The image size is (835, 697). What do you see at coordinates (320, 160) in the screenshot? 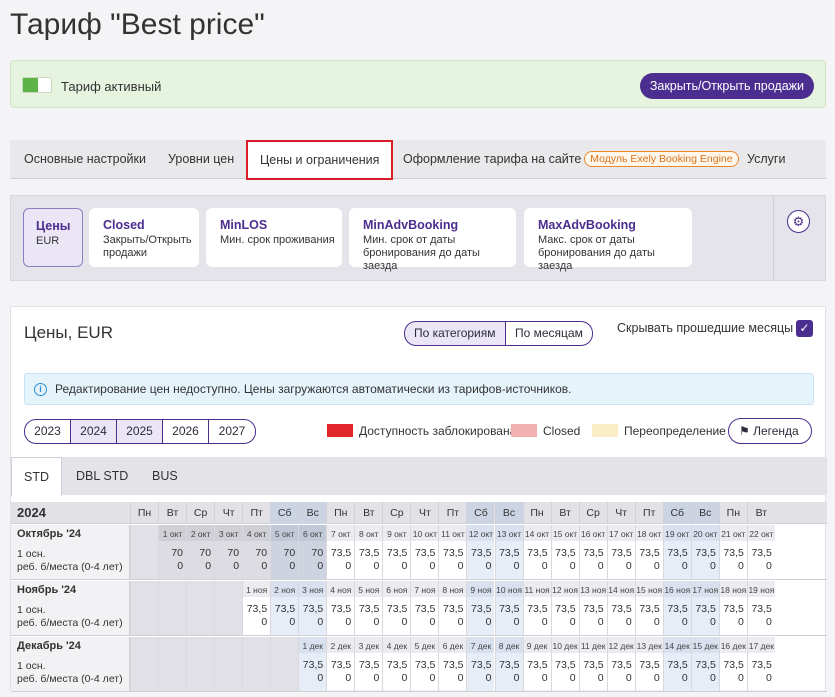
I see `tab-prices-restrictions: Цены и ограничения` at bounding box center [320, 160].